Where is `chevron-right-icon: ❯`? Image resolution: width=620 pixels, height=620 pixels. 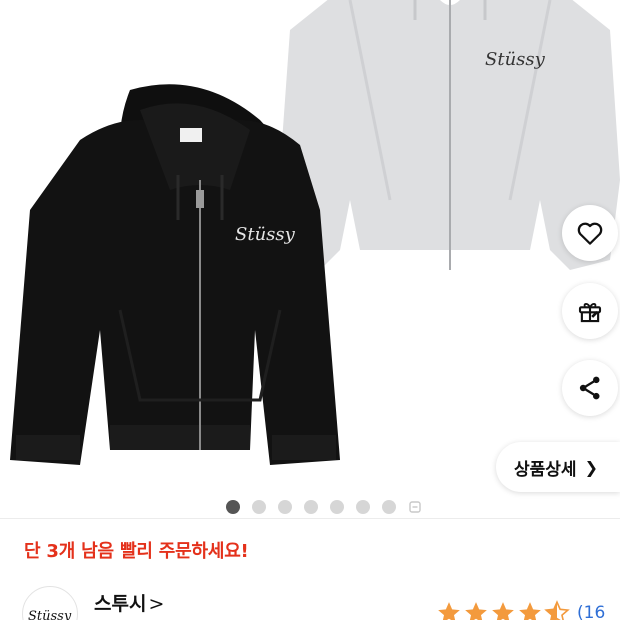 chevron-right-icon: ❯ is located at coordinates (591, 467).